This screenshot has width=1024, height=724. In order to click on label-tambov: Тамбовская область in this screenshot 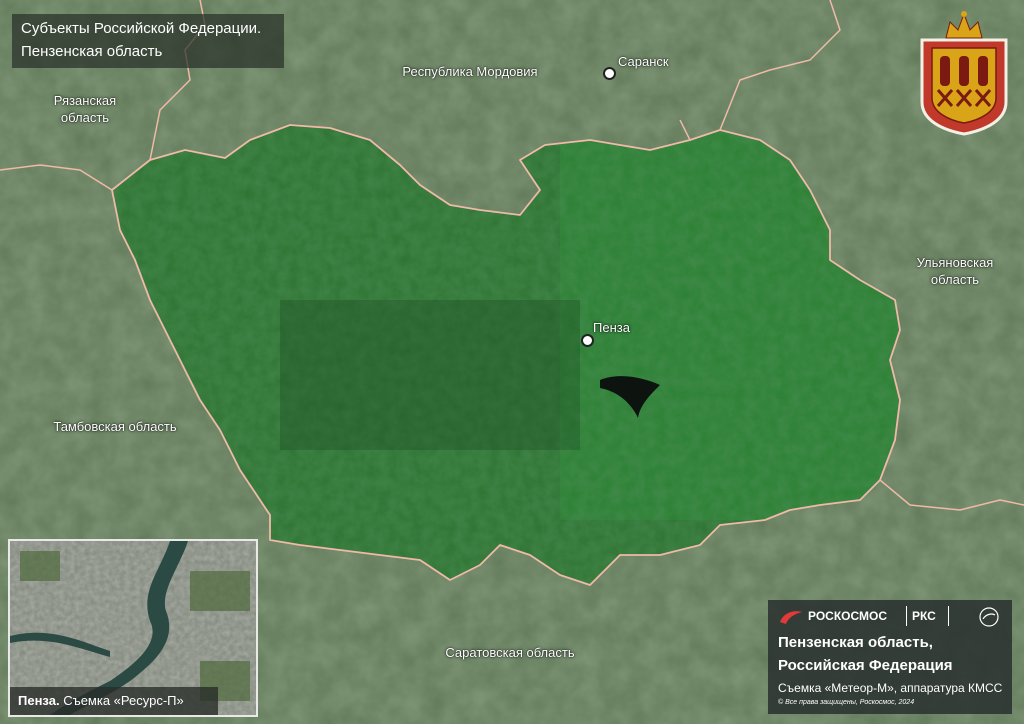, I will do `click(115, 426)`.